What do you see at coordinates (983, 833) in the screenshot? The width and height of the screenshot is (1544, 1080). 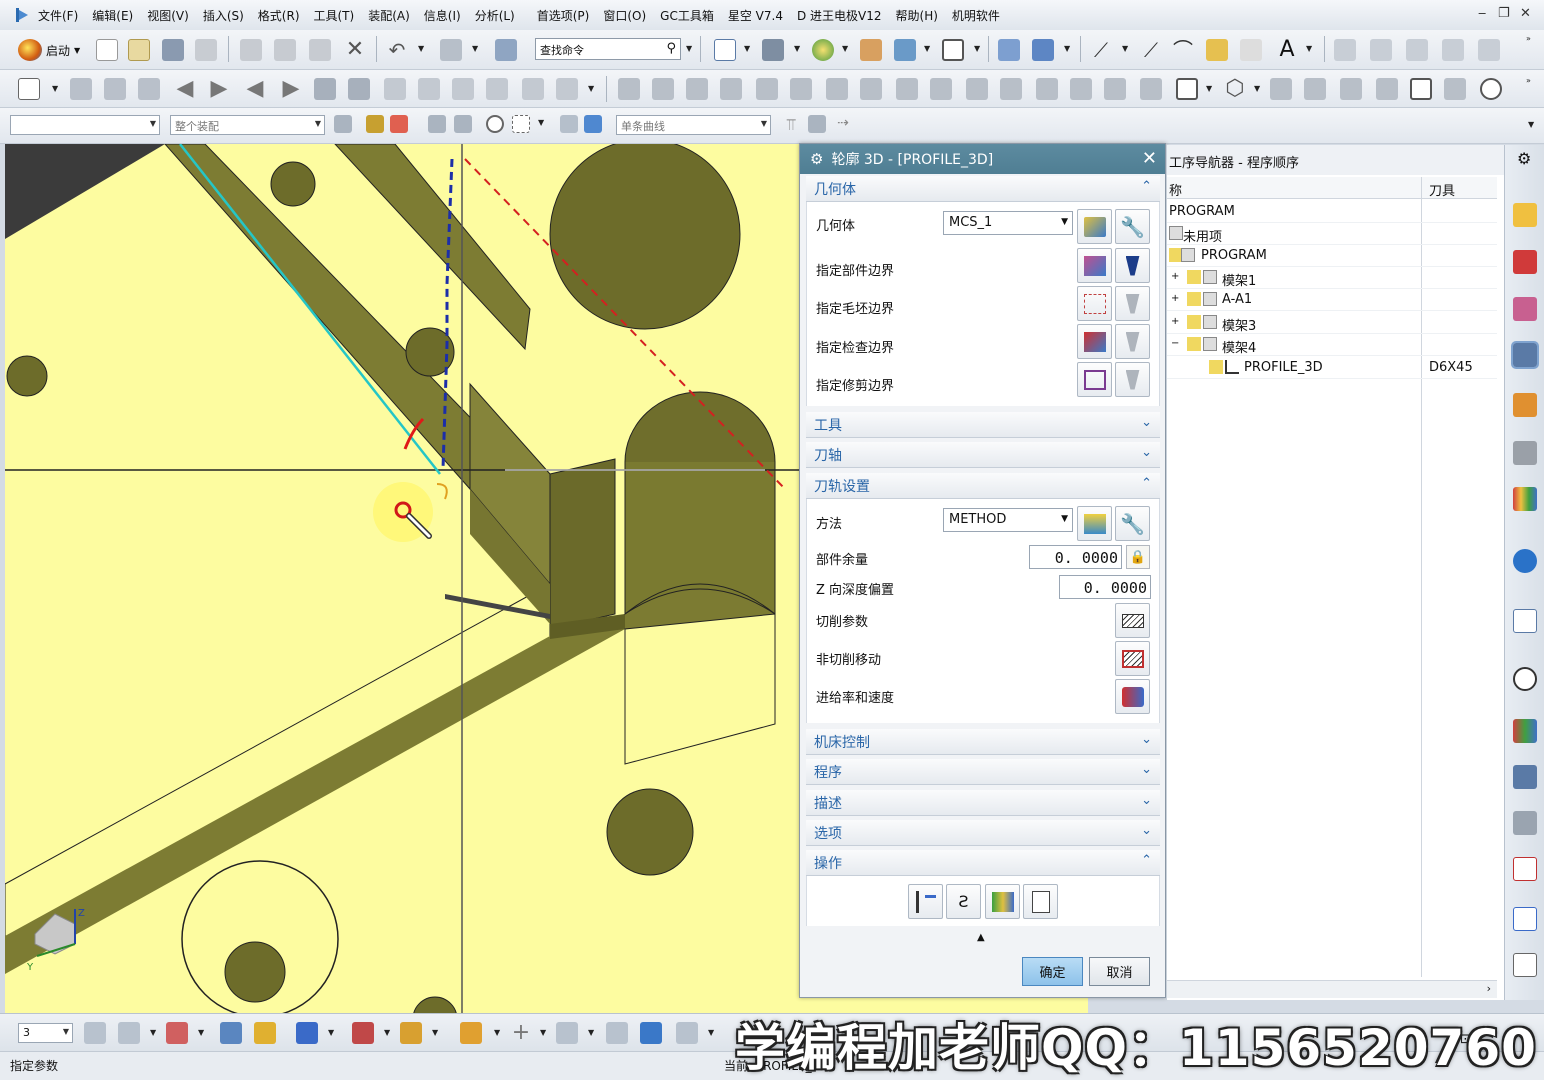 I see `group-options: 选项 ⌄` at bounding box center [983, 833].